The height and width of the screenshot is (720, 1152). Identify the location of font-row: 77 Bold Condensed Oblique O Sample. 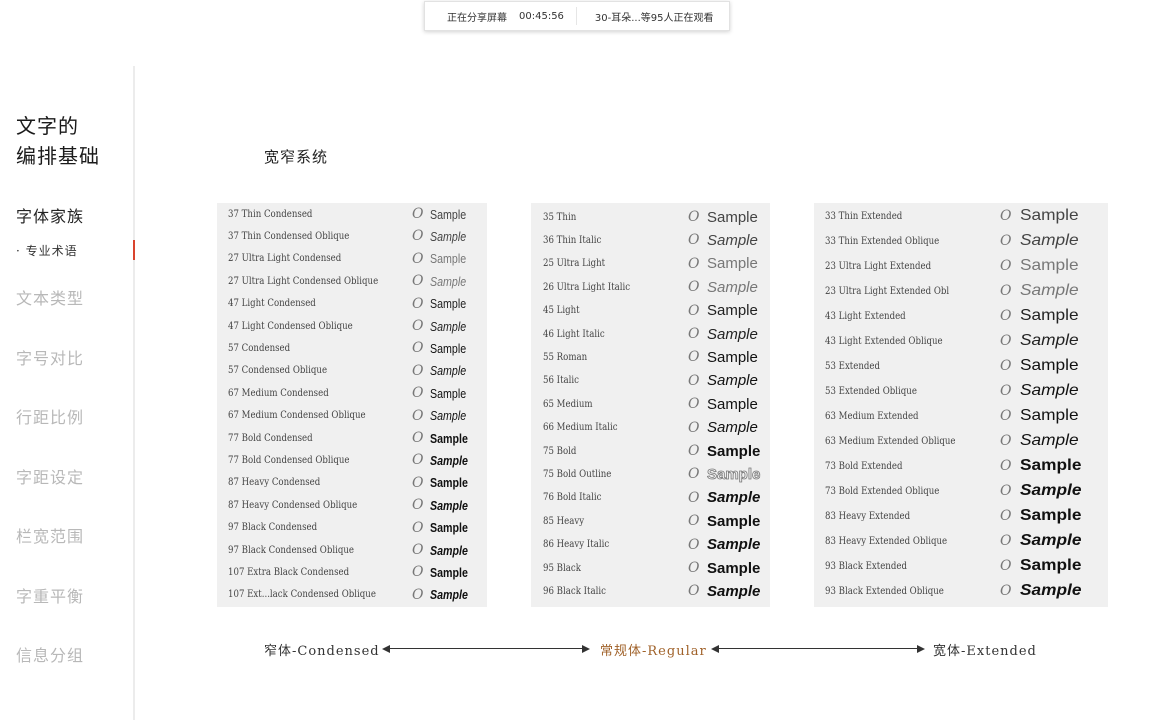
(352, 460).